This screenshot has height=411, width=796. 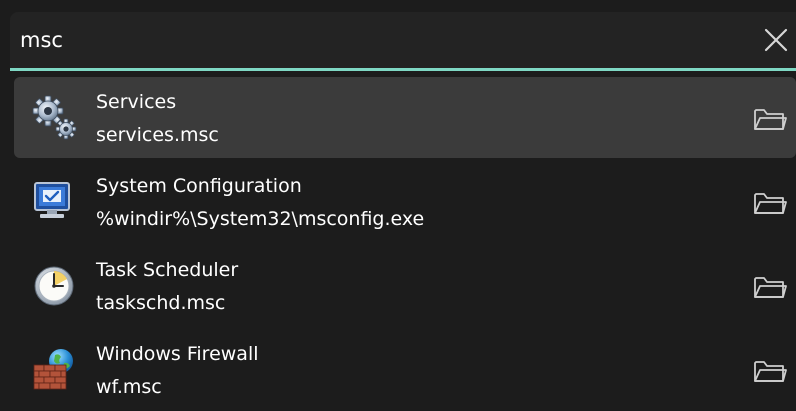 I want to click on clock-icon, so click(x=54, y=285).